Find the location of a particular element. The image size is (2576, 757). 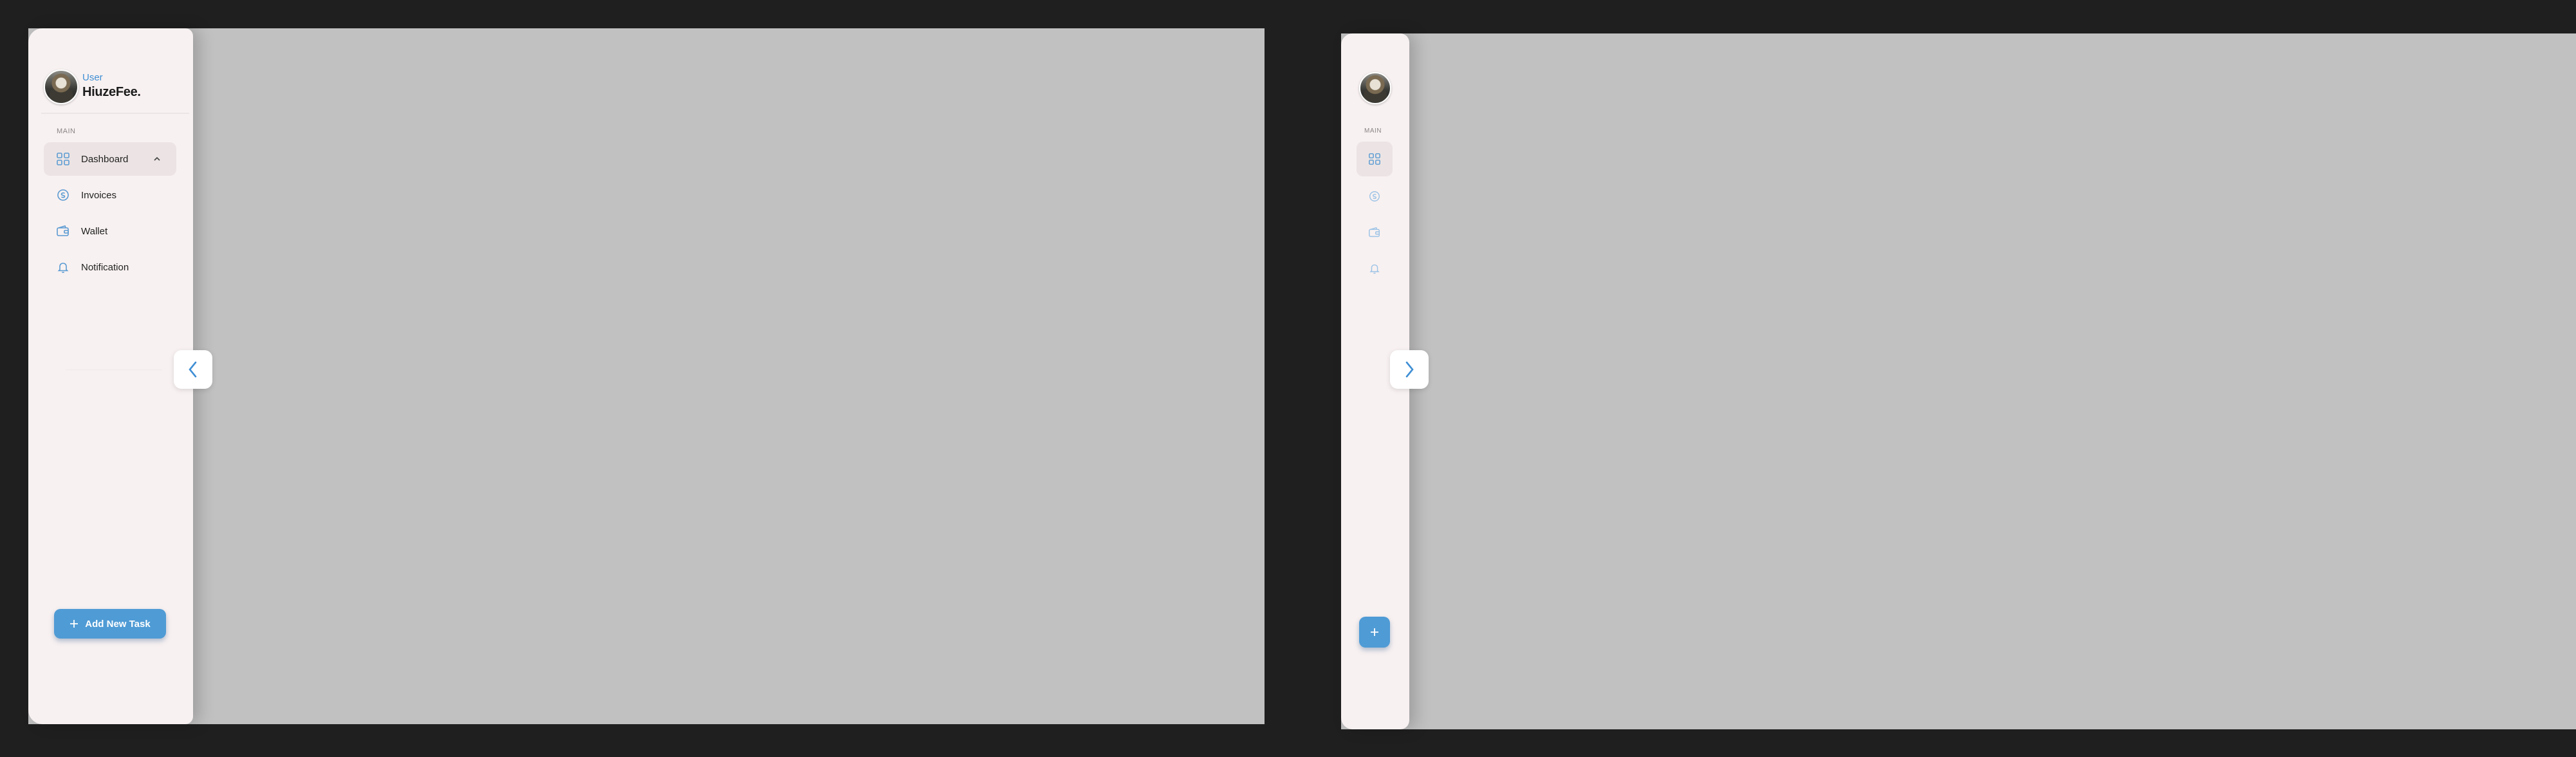

sidebar-item-invoices is located at coordinates (1375, 196).